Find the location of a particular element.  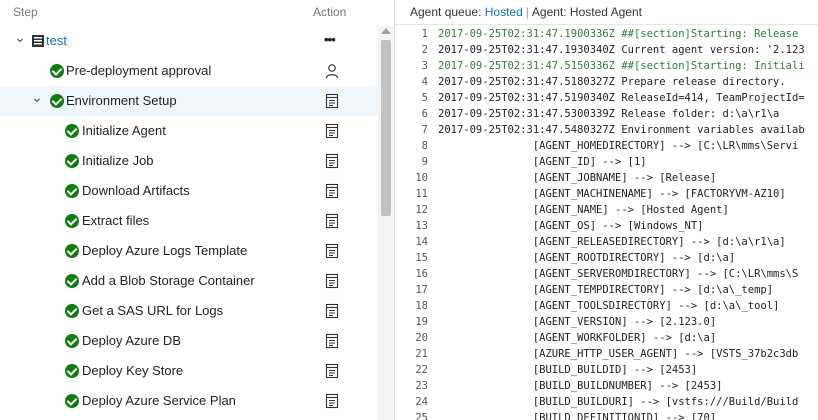

tree-row-task: Initialize Agent is located at coordinates (189, 131).